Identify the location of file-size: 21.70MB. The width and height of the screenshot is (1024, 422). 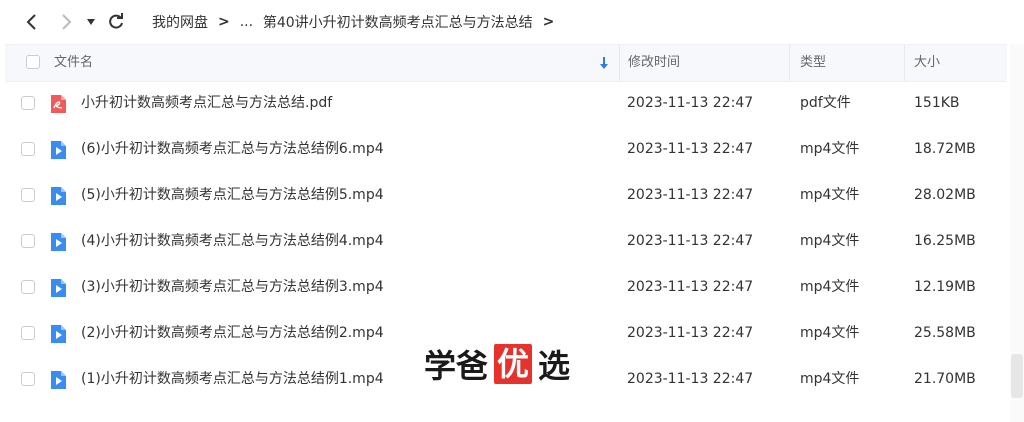
(945, 379).